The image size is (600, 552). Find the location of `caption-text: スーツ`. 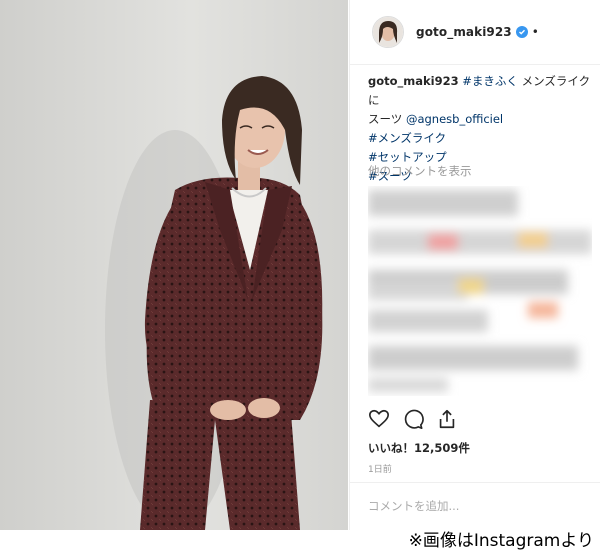

caption-text: スーツ is located at coordinates (387, 119).